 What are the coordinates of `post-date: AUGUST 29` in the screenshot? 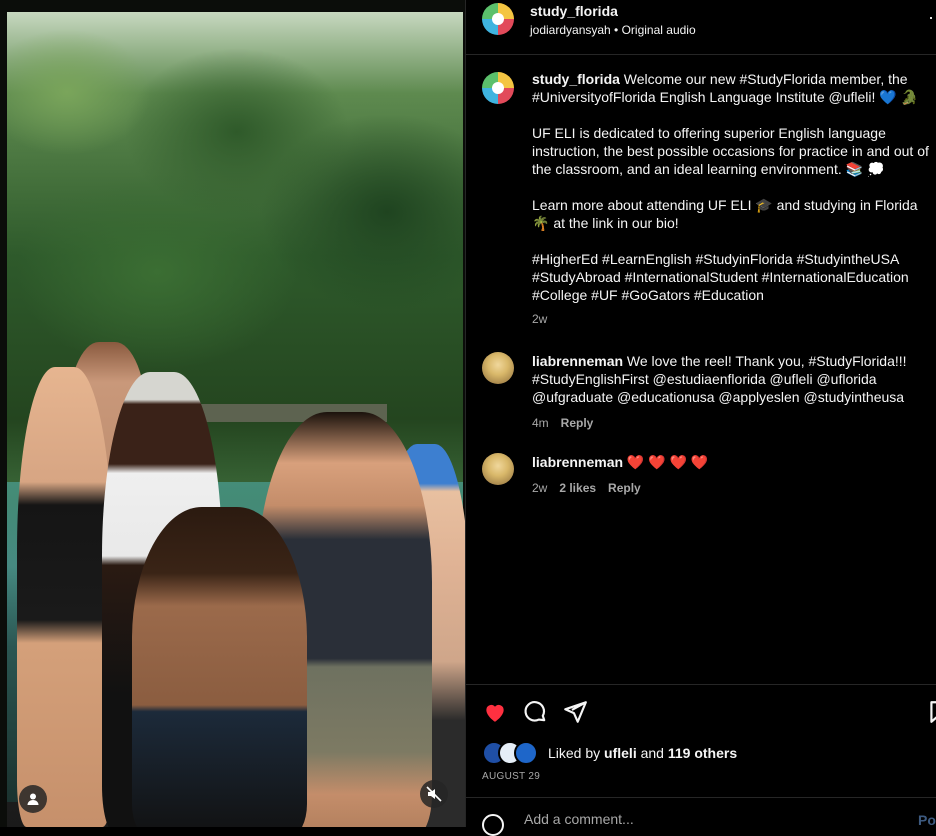 It's located at (511, 776).